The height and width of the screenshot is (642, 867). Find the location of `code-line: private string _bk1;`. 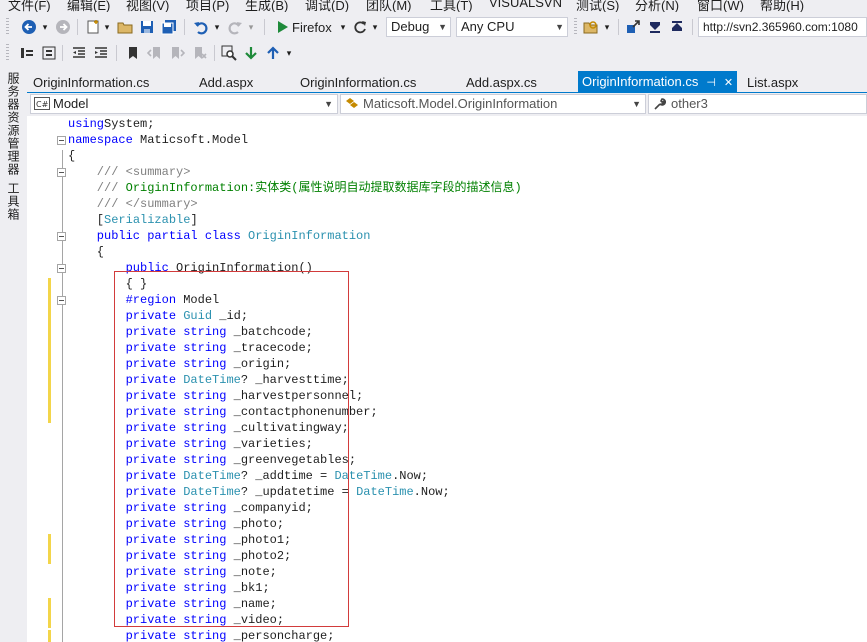

code-line: private string _bk1; is located at coordinates (169, 588).